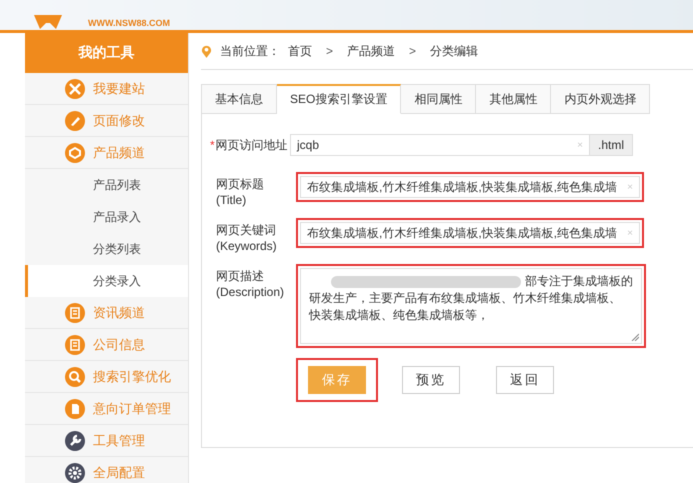 This screenshot has height=483, width=693. Describe the element at coordinates (129, 23) in the screenshot. I see `logo-url: WWW.NSW88.COM` at that location.